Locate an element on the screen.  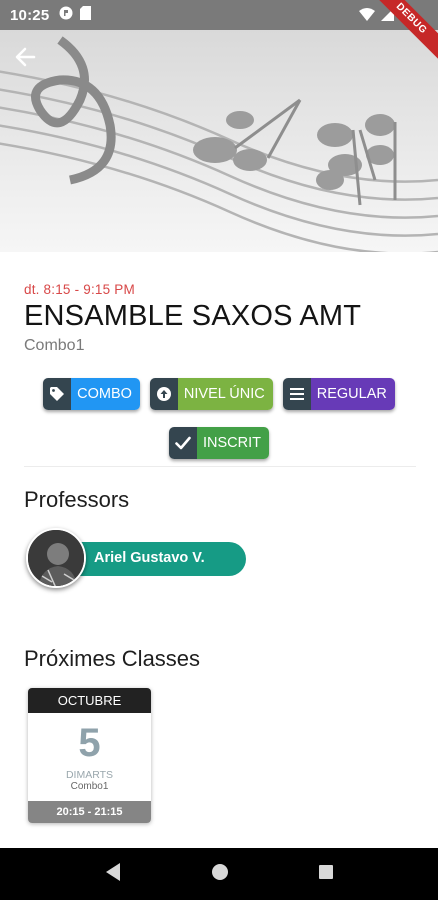
upcoming-class-card: OCTUBRE 5 DIMARTS Combo1 20:15 - 21:15 is located at coordinates (89, 755).